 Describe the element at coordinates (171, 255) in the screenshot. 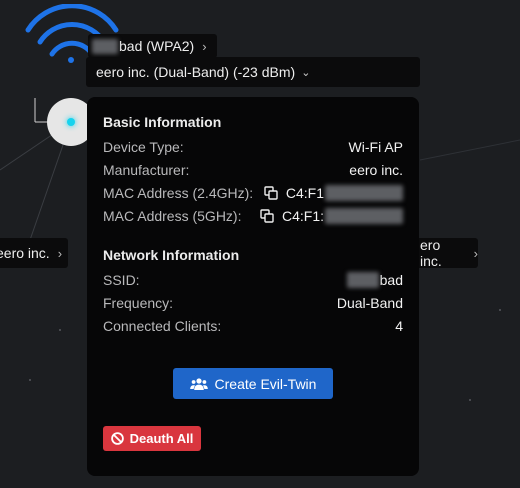

I see `network-info-title: Network Information` at that location.